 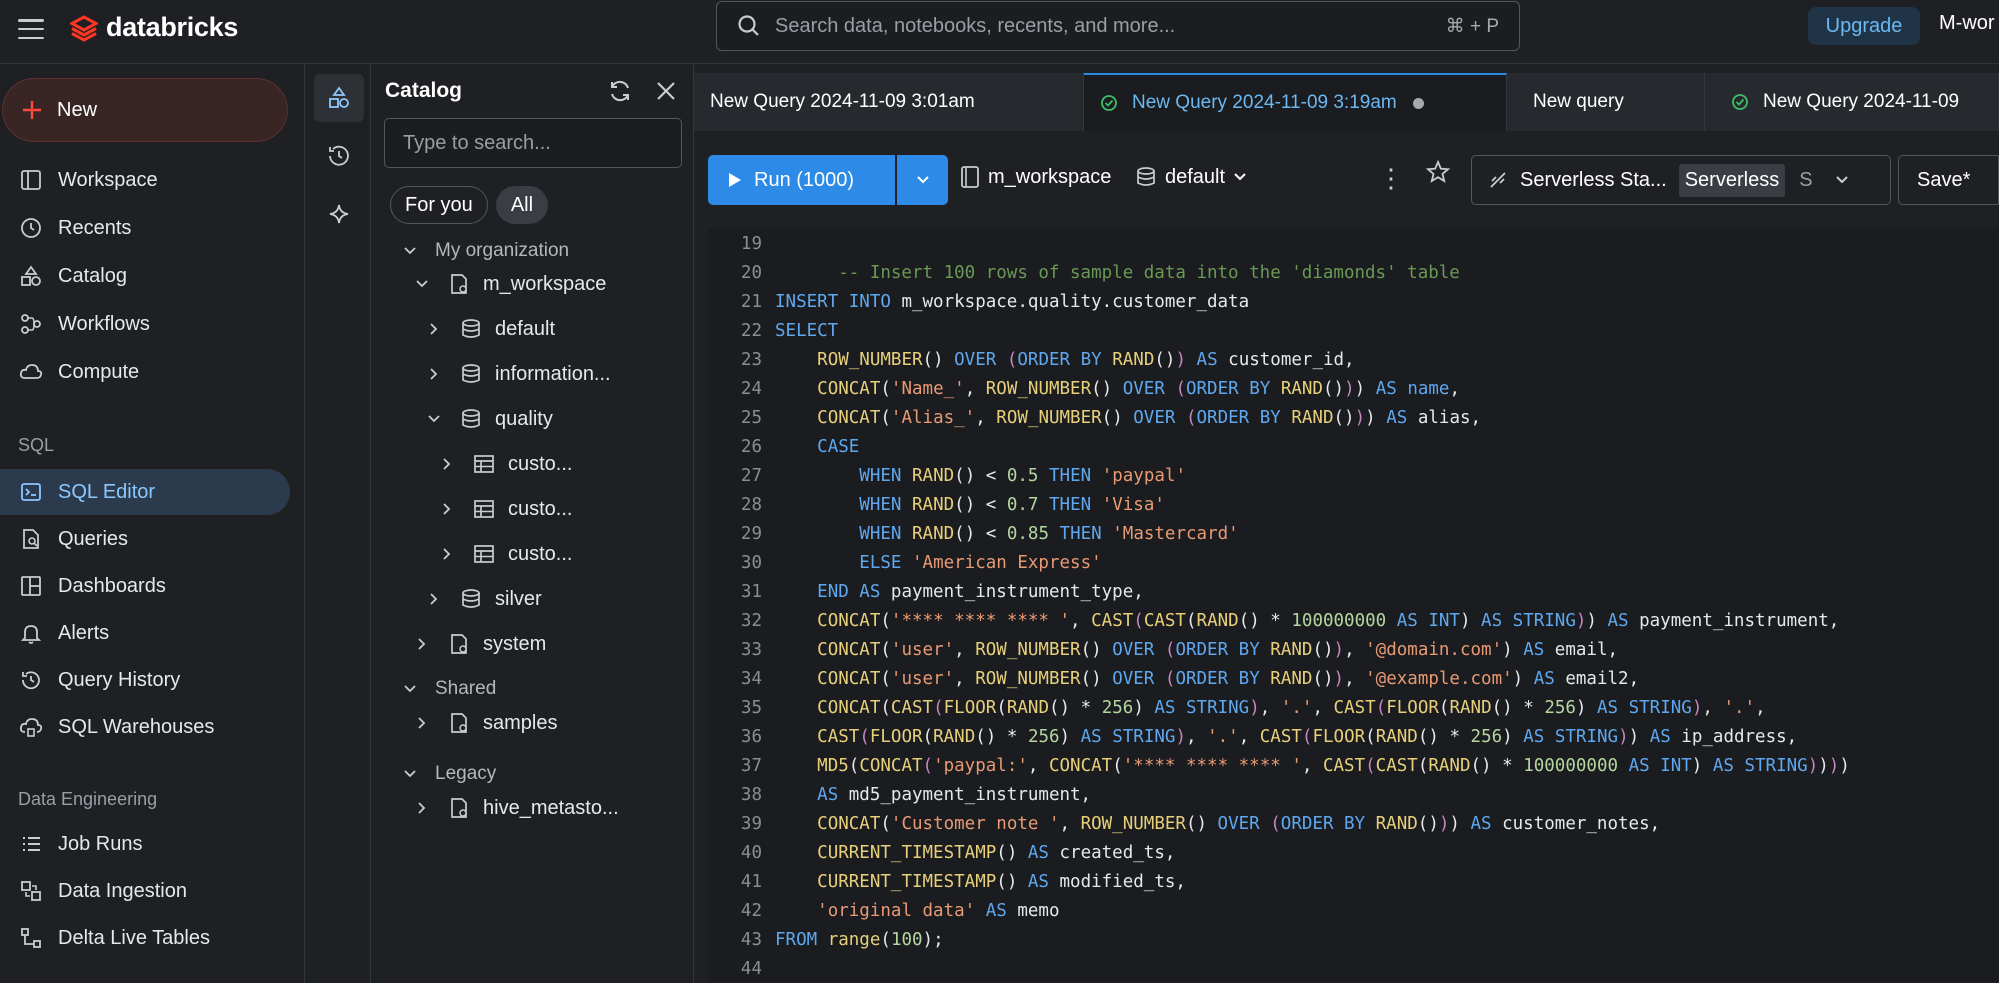 What do you see at coordinates (751, 649) in the screenshot?
I see `line-number: 33` at bounding box center [751, 649].